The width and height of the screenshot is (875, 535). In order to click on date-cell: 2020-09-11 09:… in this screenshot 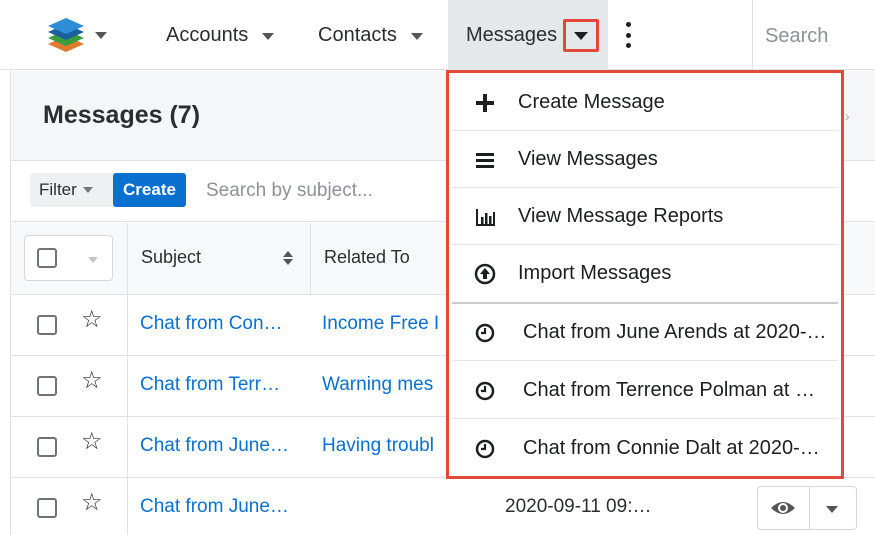, I will do `click(578, 506)`.